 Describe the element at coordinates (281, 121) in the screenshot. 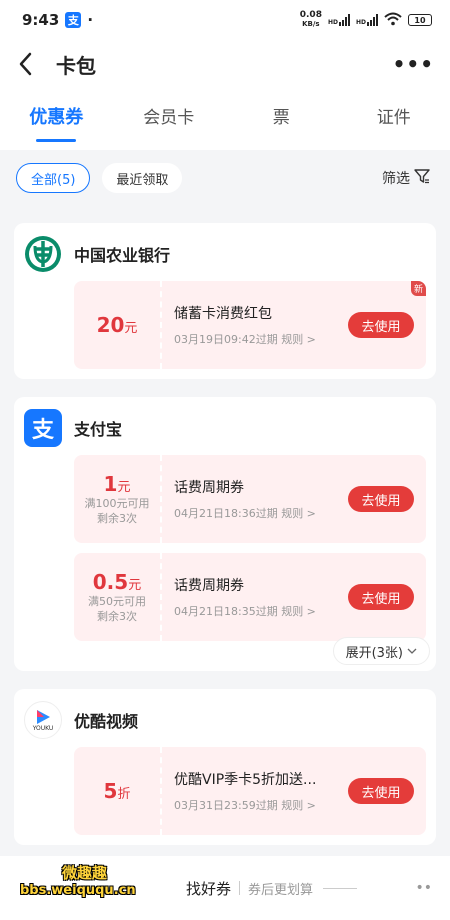

I see `tab-tickets: 票` at that location.